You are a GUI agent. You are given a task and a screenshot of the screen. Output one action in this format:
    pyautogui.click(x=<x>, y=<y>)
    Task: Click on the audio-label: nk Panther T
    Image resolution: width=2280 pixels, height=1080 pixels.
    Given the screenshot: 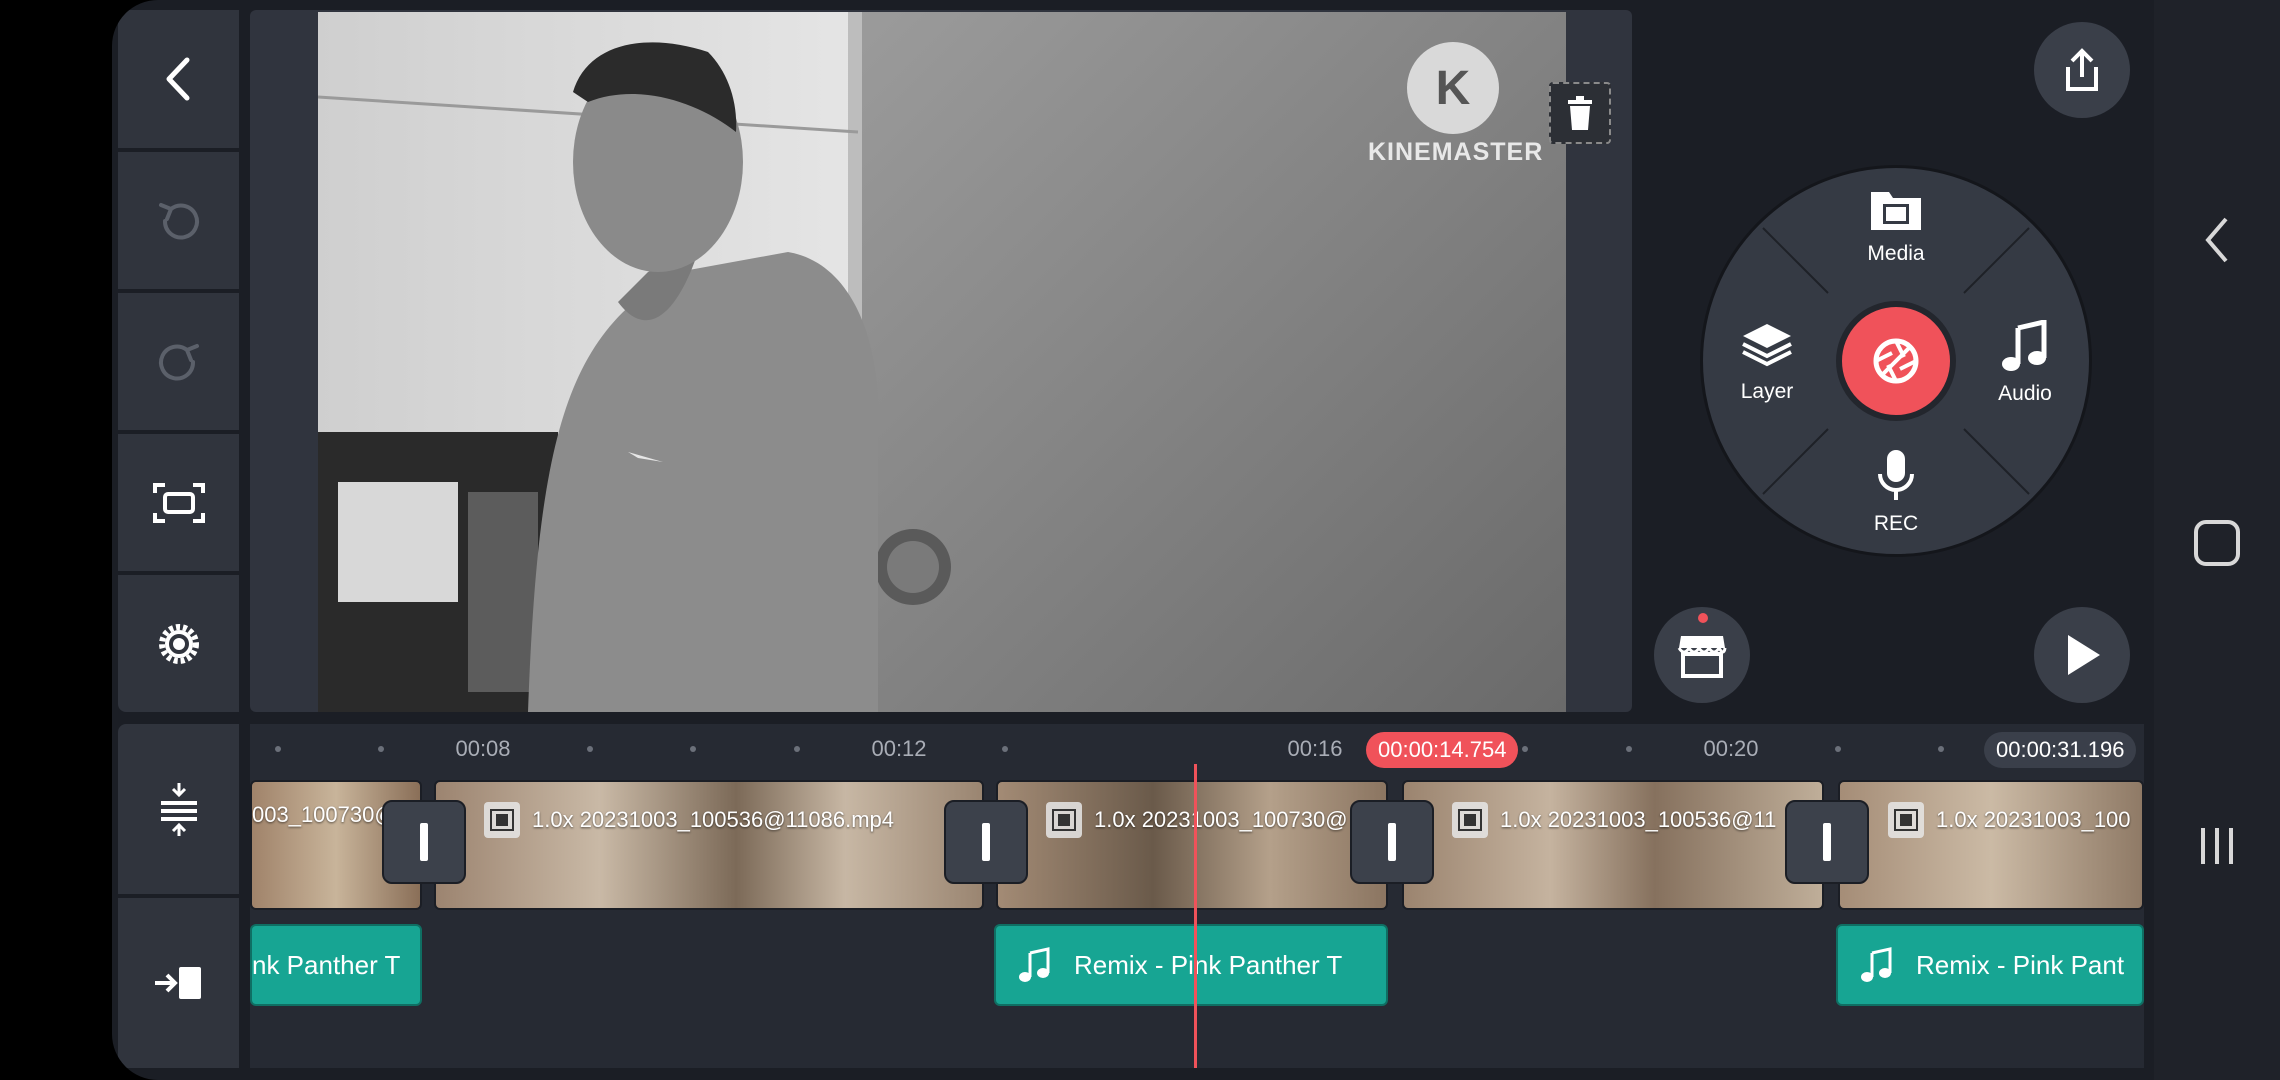 What is the action you would take?
    pyautogui.click(x=326, y=964)
    